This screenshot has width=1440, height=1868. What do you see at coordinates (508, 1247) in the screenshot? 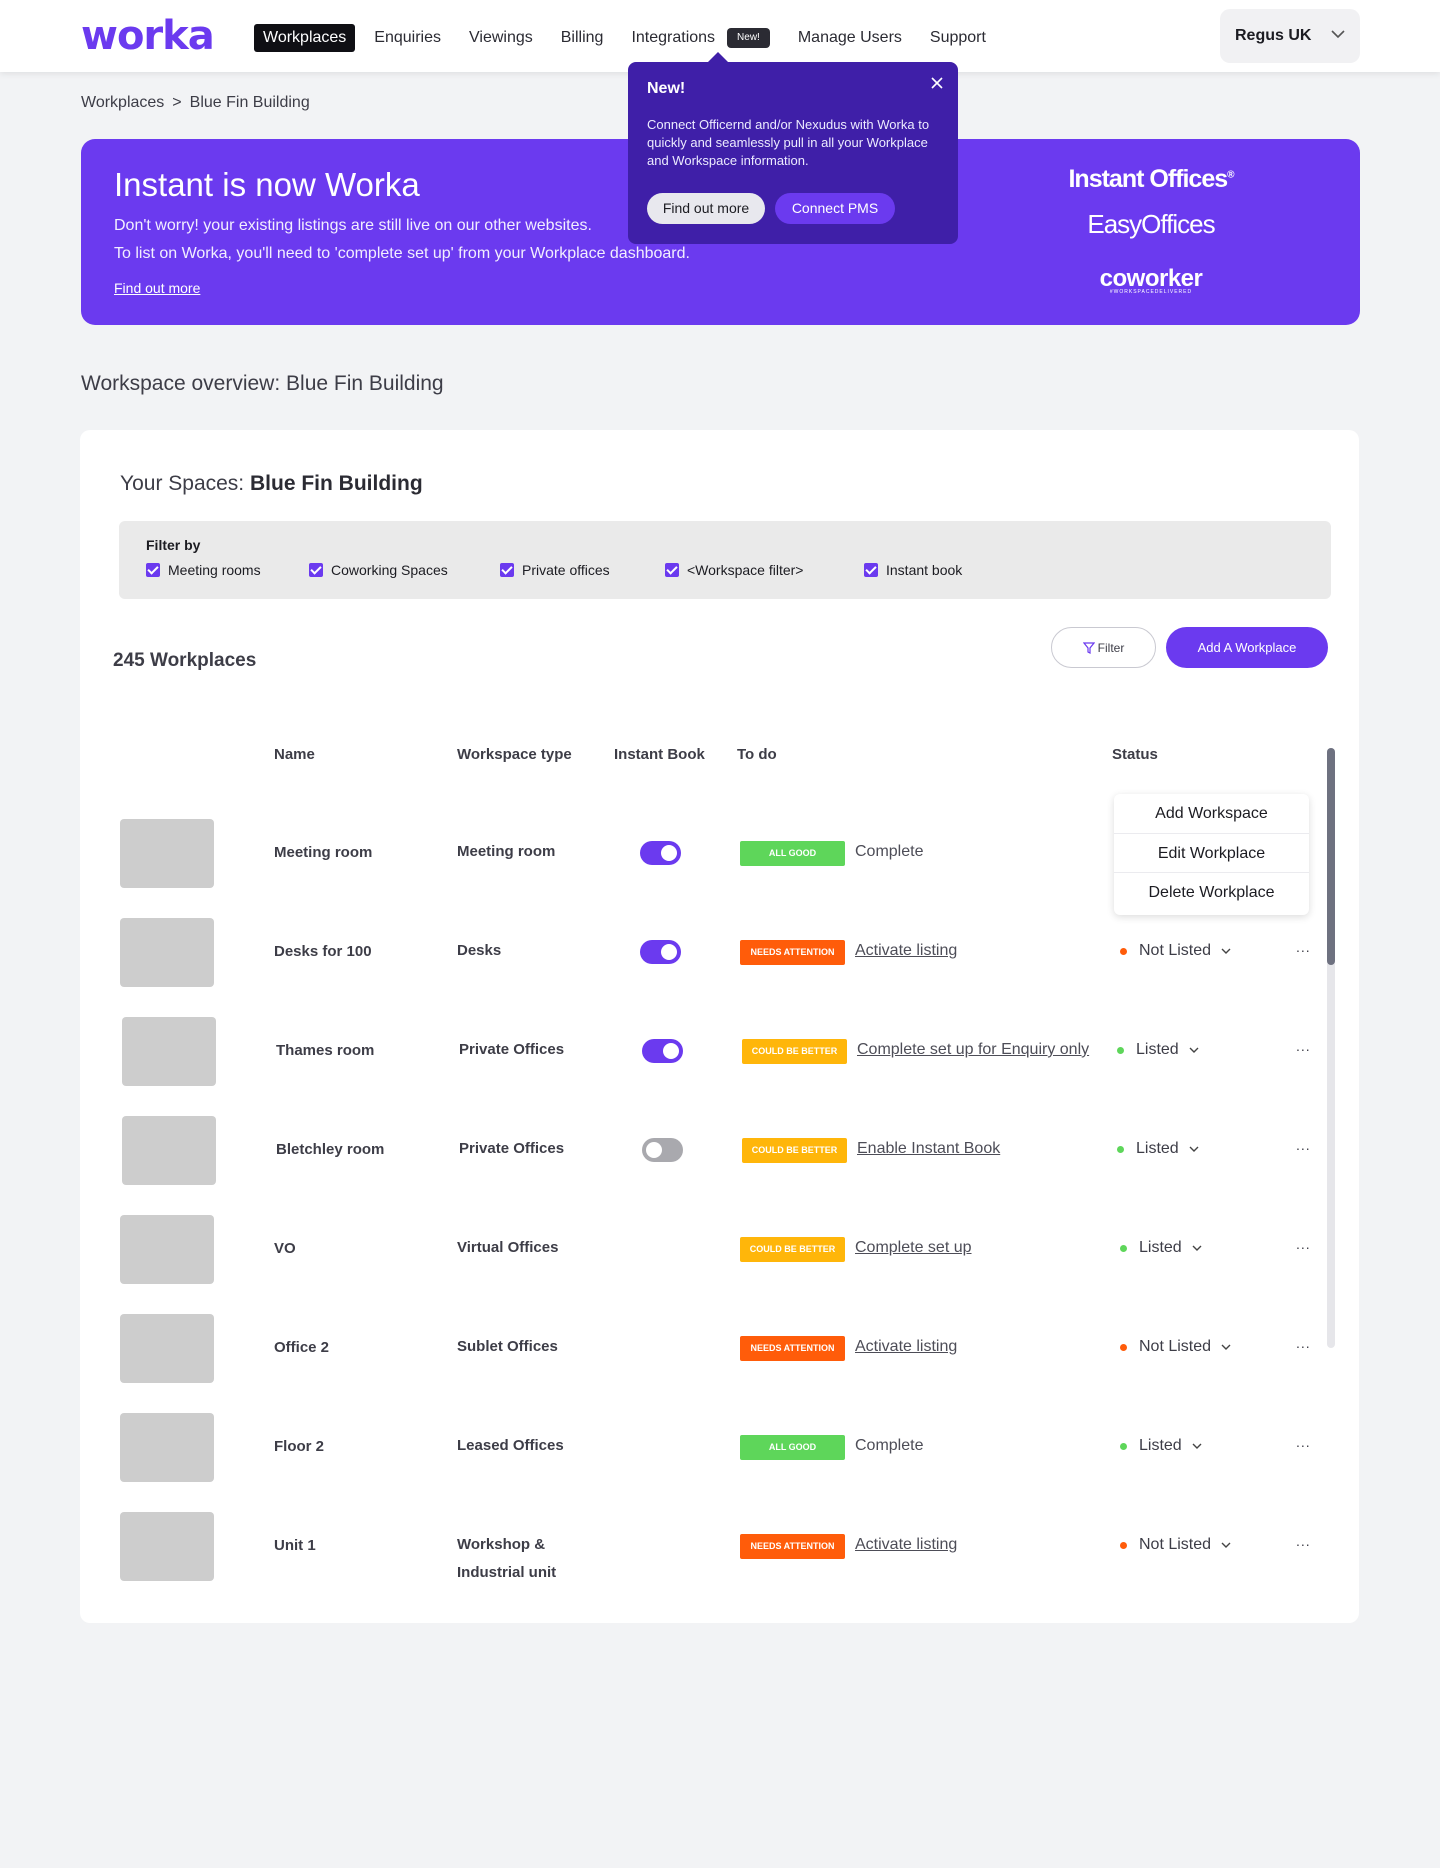
I see `workspace-type: Virtual Offices` at bounding box center [508, 1247].